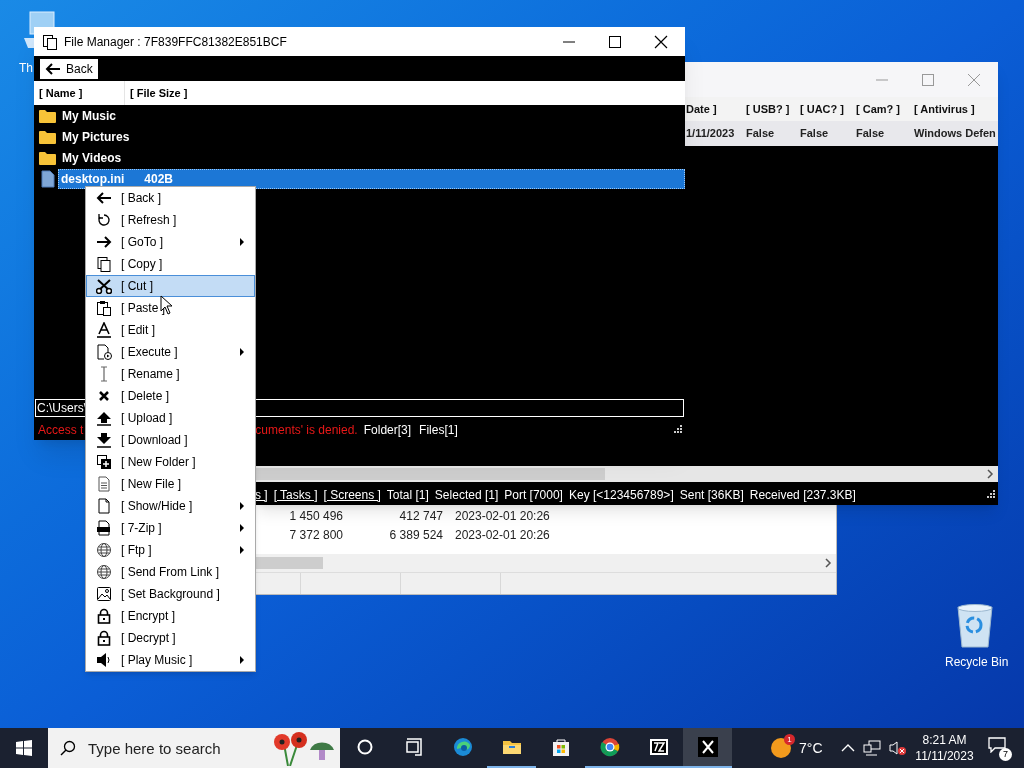  What do you see at coordinates (60, 430) in the screenshot?
I see `error-text: Access t` at bounding box center [60, 430].